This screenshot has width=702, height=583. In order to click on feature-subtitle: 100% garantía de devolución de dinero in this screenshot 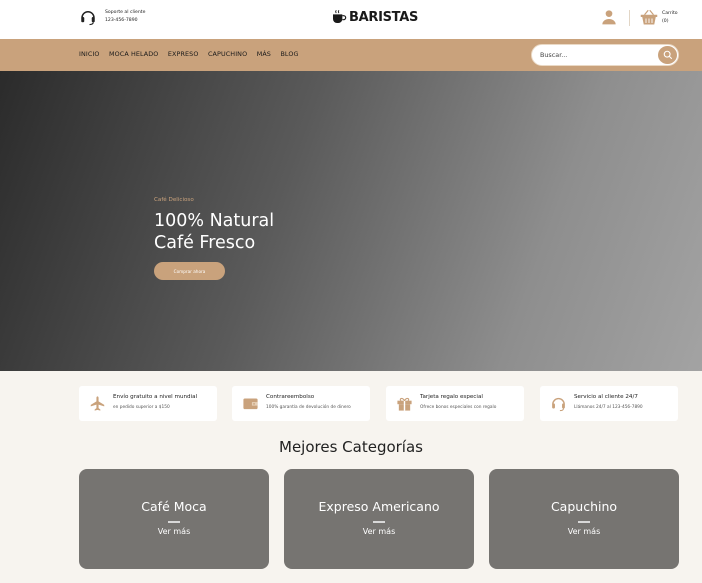, I will do `click(308, 407)`.